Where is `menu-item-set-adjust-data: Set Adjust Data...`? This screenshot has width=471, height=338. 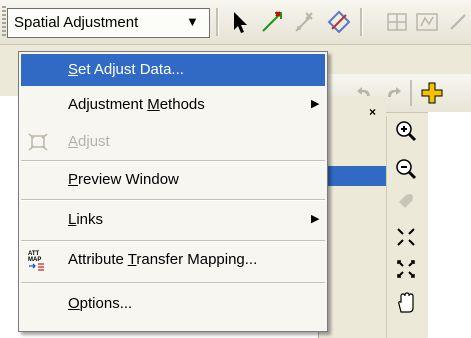 menu-item-set-adjust-data: Set Adjust Data... is located at coordinates (173, 70).